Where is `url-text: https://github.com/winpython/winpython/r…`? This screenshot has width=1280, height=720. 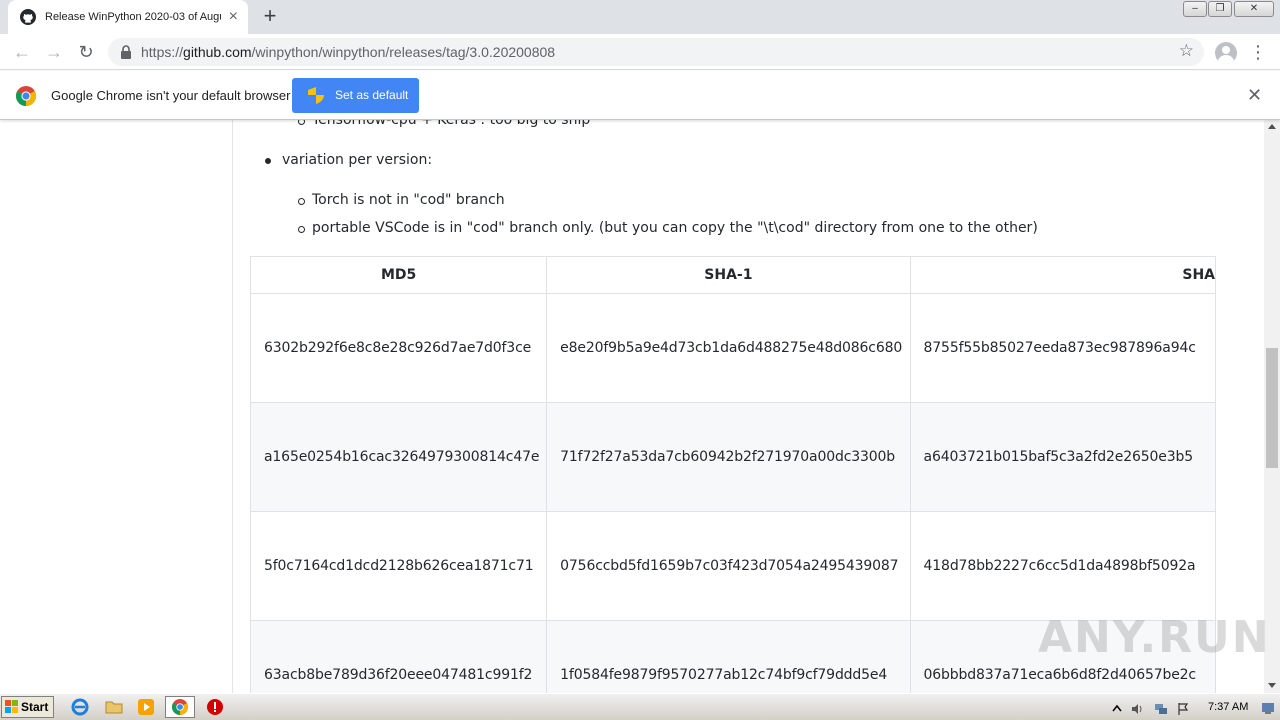
url-text: https://github.com/winpython/winpython/r… is located at coordinates (348, 52).